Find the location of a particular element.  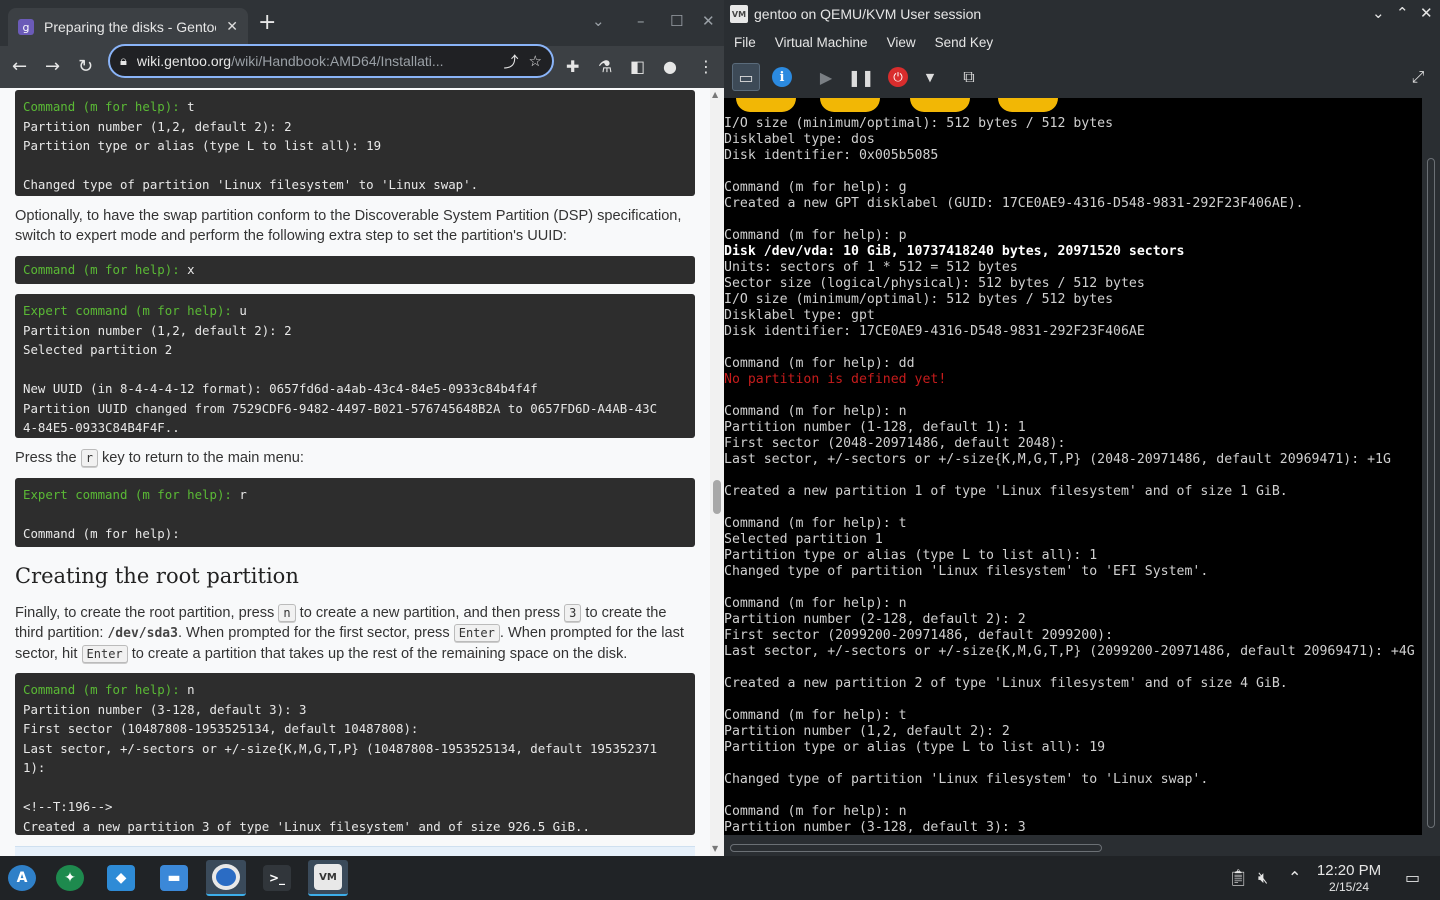

maximize-icon: ⌃ is located at coordinates (1402, 13).